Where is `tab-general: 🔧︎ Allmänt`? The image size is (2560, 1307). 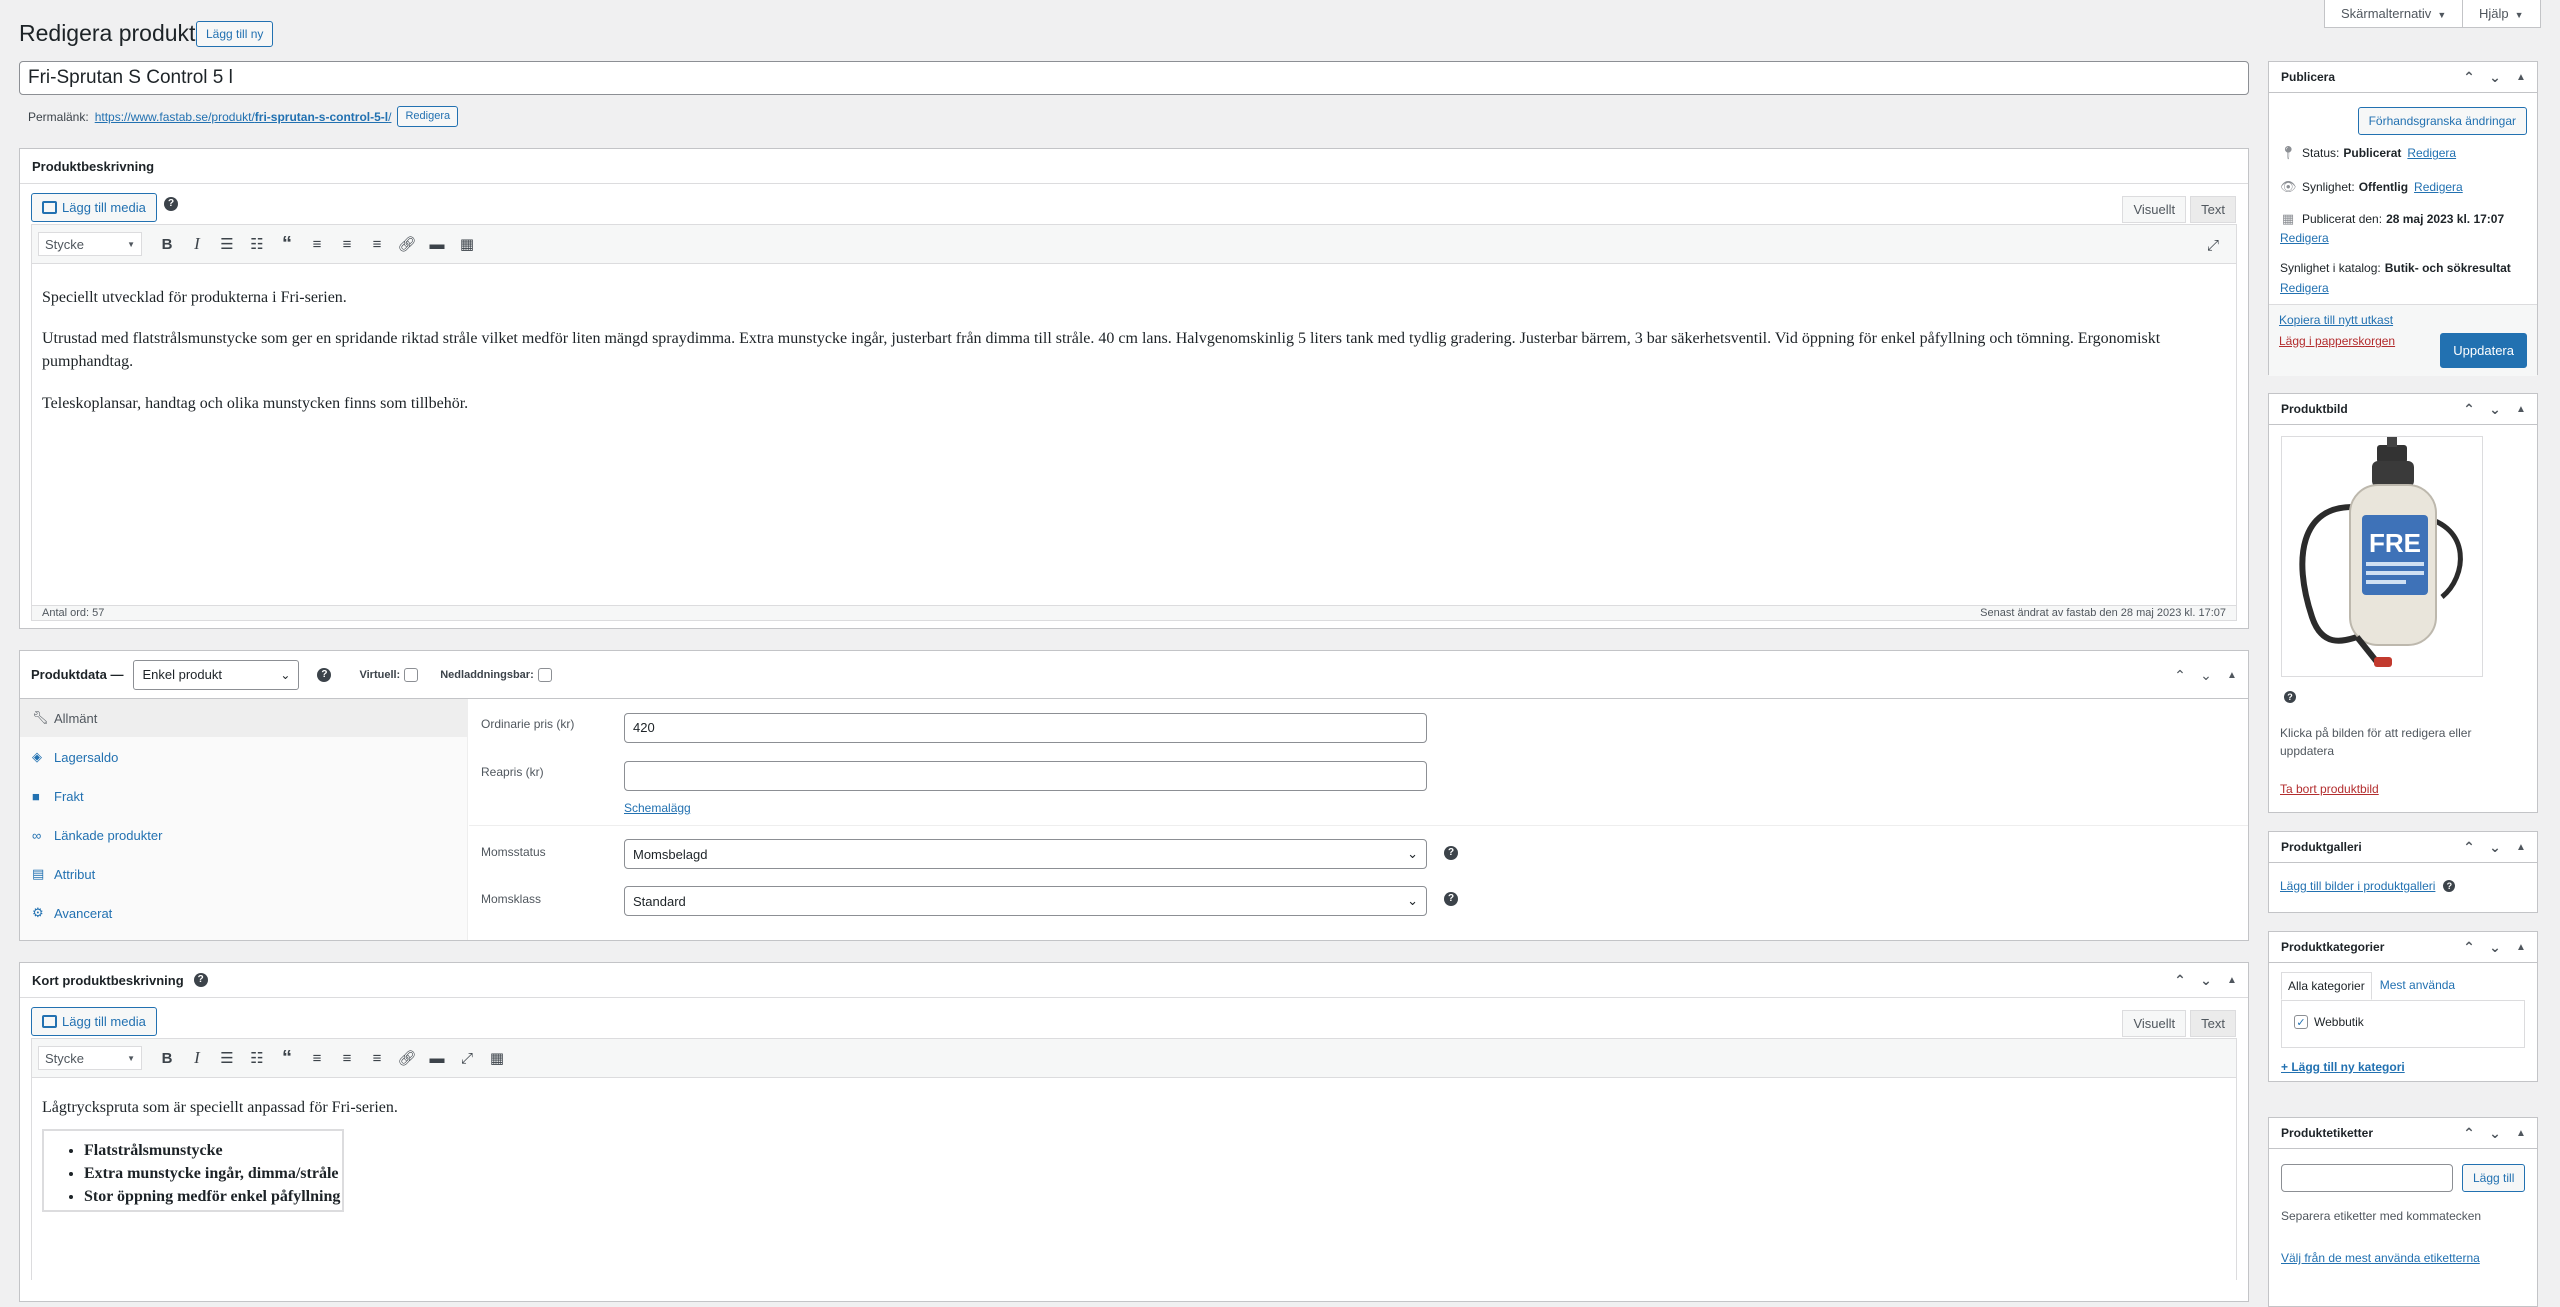
tab-general: 🔧︎ Allmänt is located at coordinates (243, 718).